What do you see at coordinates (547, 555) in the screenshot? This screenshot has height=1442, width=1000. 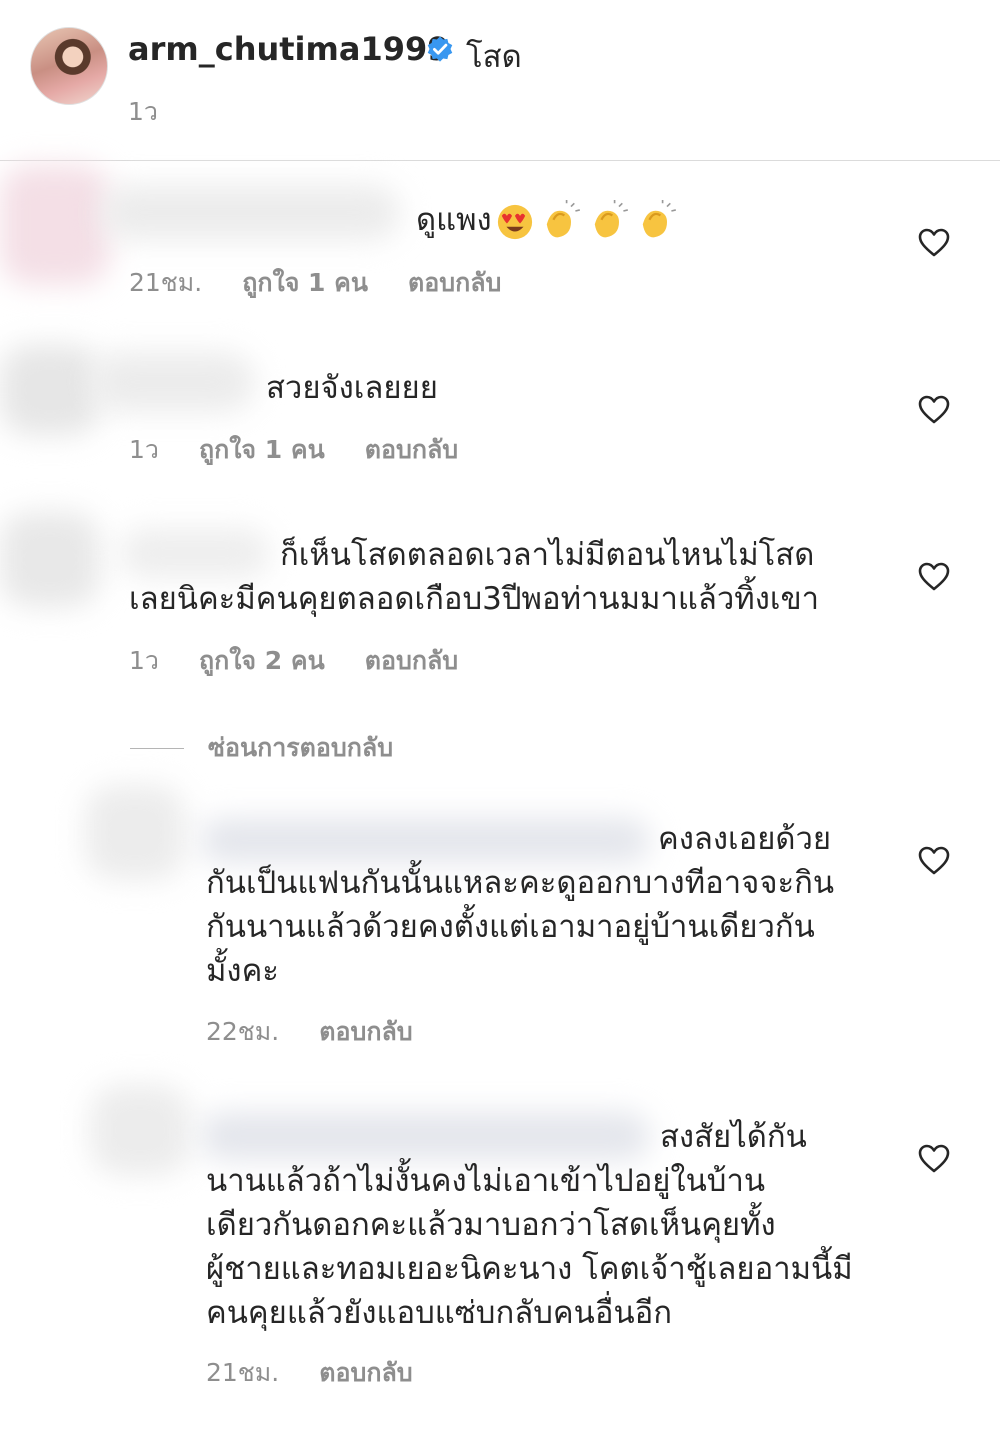 I see `comment-text: ก็เห็นโสดตลอดเวลาไม่มีตอนไหนไม่โสด` at bounding box center [547, 555].